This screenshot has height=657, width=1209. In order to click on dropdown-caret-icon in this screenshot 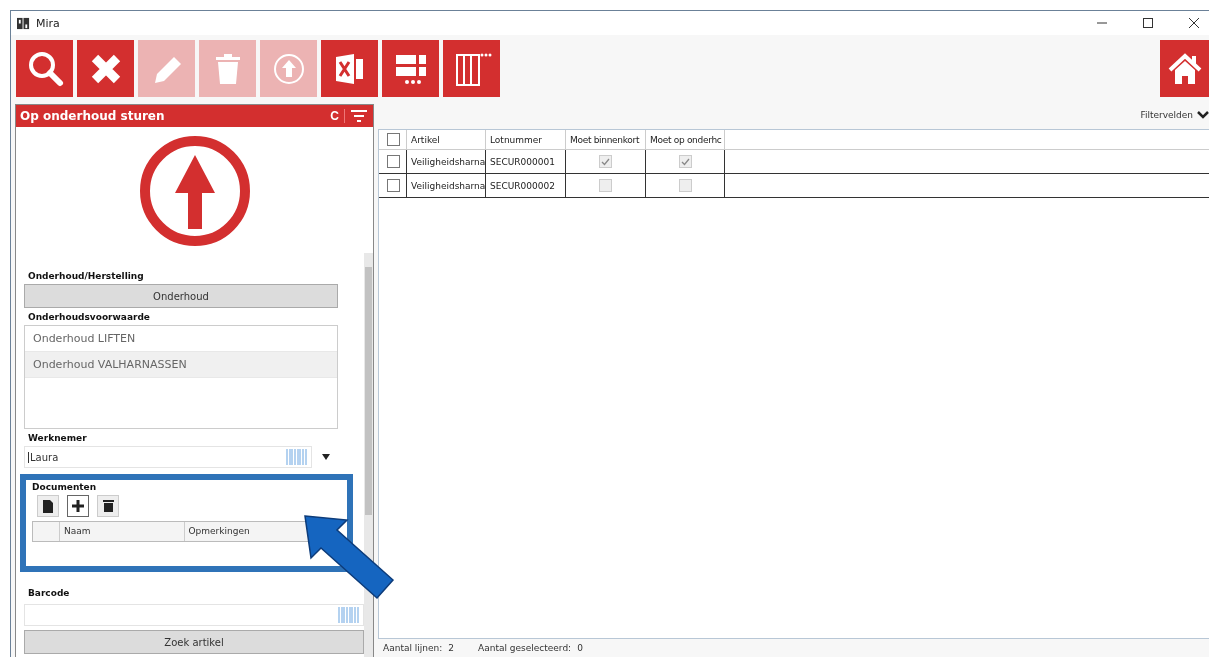, I will do `click(326, 457)`.